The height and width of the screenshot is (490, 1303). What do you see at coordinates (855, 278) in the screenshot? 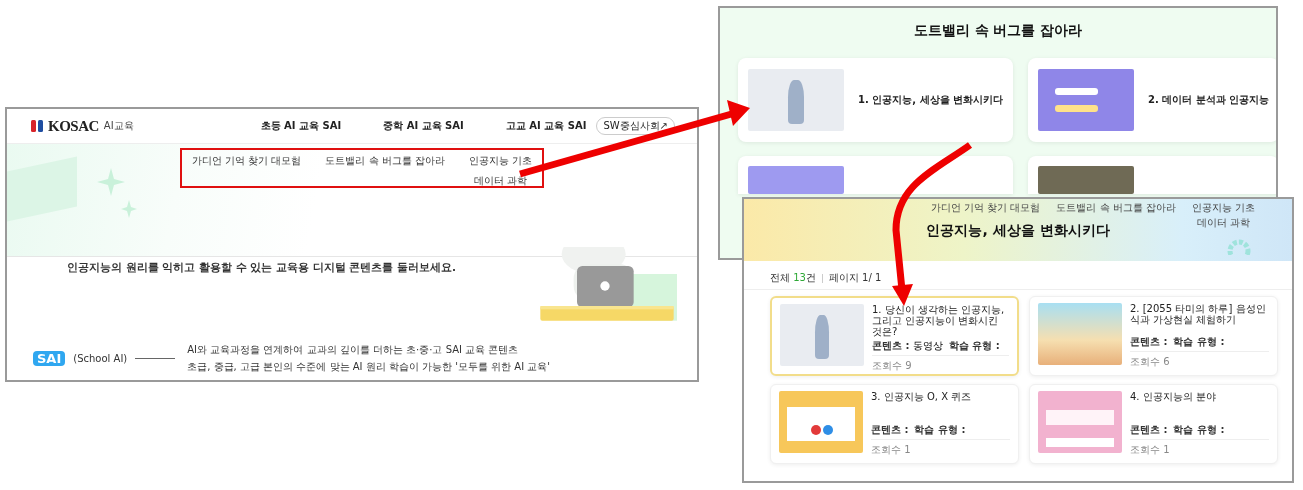
I see `page-indicator: 페이지 1/ 1` at bounding box center [855, 278].